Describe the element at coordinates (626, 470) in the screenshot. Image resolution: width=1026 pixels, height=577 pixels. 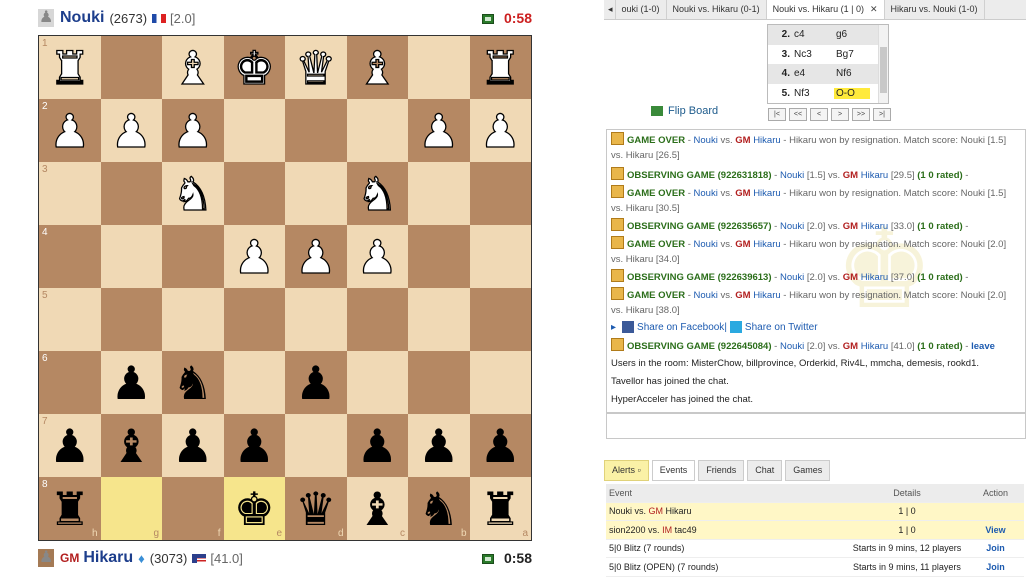
I see `tab-alerts: Alerts ▫` at that location.